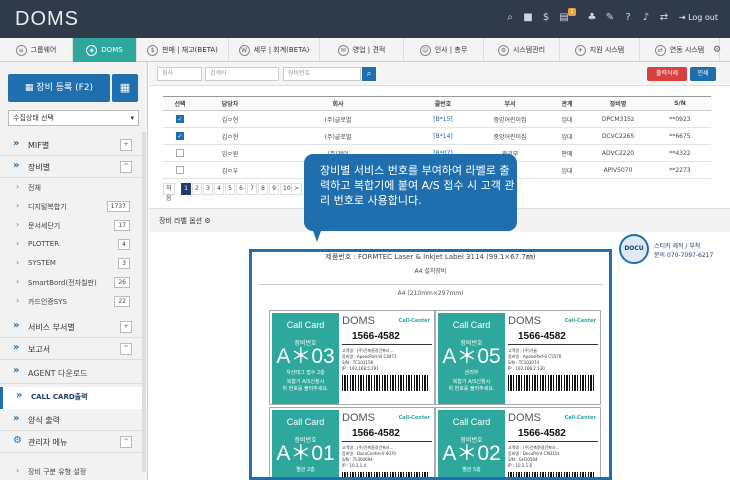 This screenshot has width=730, height=480. I want to click on sidebar-item: › SYSTEM 3, so click(73, 263).